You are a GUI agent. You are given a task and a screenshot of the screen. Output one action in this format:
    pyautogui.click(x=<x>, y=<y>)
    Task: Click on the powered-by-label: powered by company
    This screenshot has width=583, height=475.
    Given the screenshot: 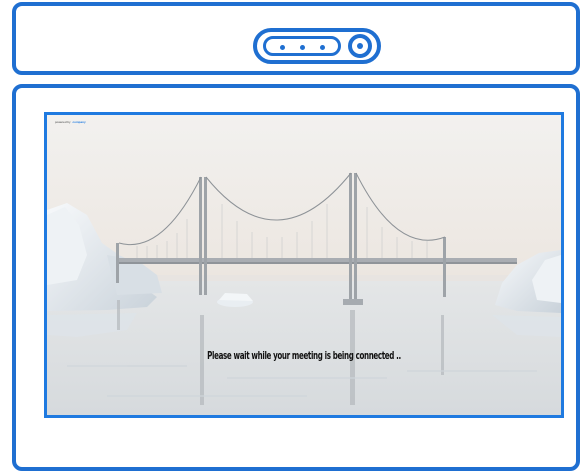 What is the action you would take?
    pyautogui.click(x=70, y=122)
    